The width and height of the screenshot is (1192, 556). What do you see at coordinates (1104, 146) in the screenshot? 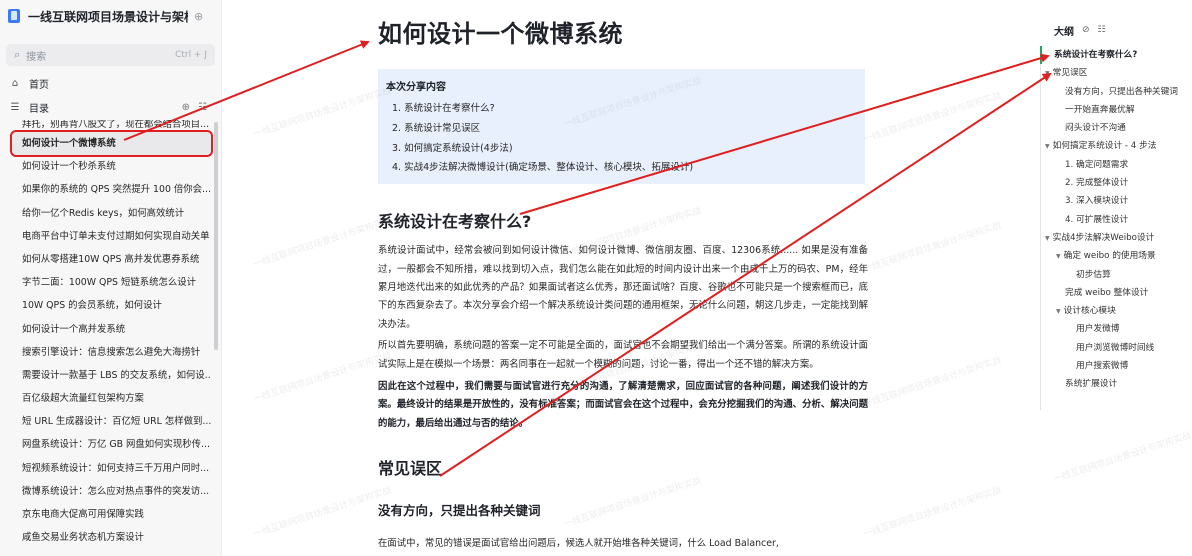
I see `outline-item-label: 如何搞定系统设计 - 4 步法` at bounding box center [1104, 146].